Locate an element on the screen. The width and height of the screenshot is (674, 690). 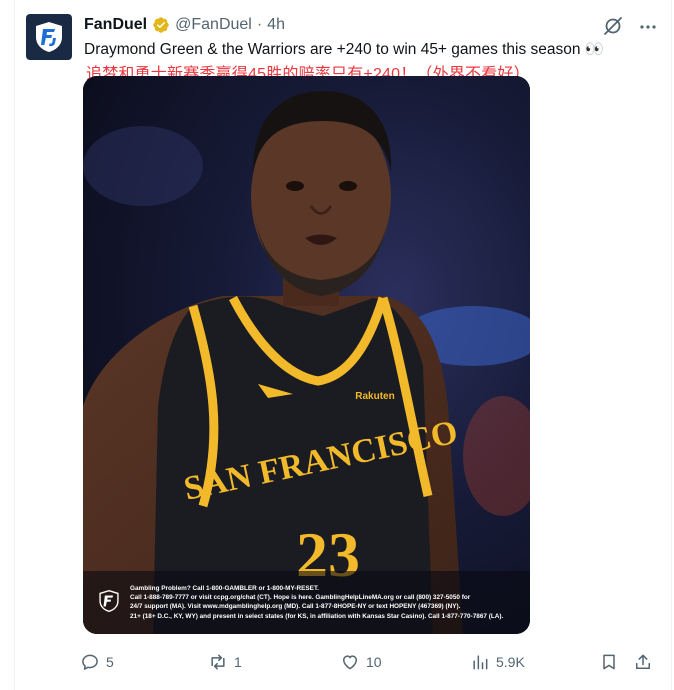
share-button is located at coordinates (643, 662).